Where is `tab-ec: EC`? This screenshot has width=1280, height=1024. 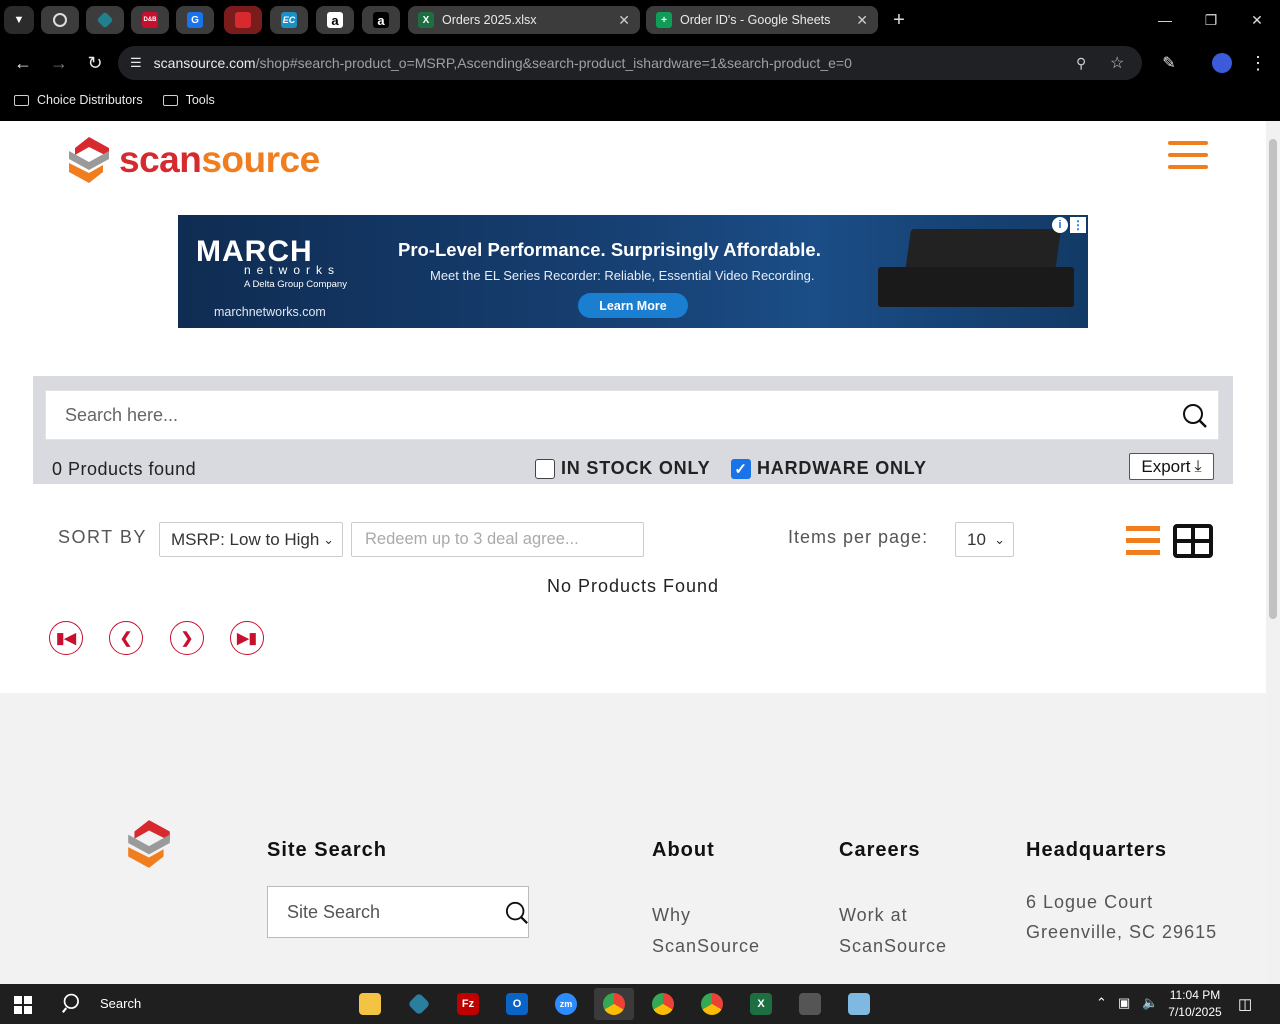 tab-ec: EC is located at coordinates (289, 20).